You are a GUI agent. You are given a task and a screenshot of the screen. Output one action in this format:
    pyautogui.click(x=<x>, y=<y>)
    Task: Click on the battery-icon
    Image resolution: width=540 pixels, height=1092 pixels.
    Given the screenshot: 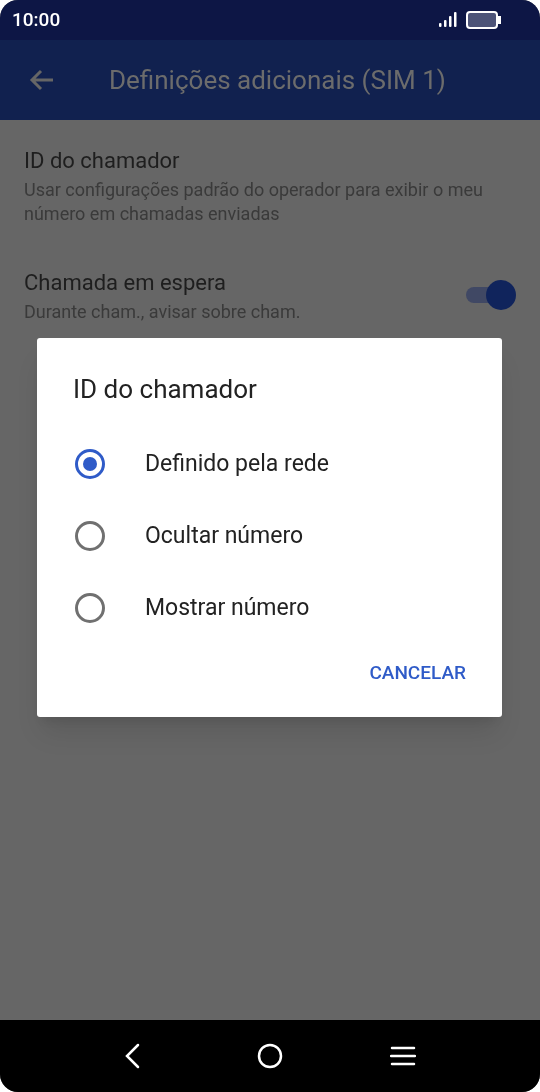 What is the action you would take?
    pyautogui.click(x=484, y=20)
    